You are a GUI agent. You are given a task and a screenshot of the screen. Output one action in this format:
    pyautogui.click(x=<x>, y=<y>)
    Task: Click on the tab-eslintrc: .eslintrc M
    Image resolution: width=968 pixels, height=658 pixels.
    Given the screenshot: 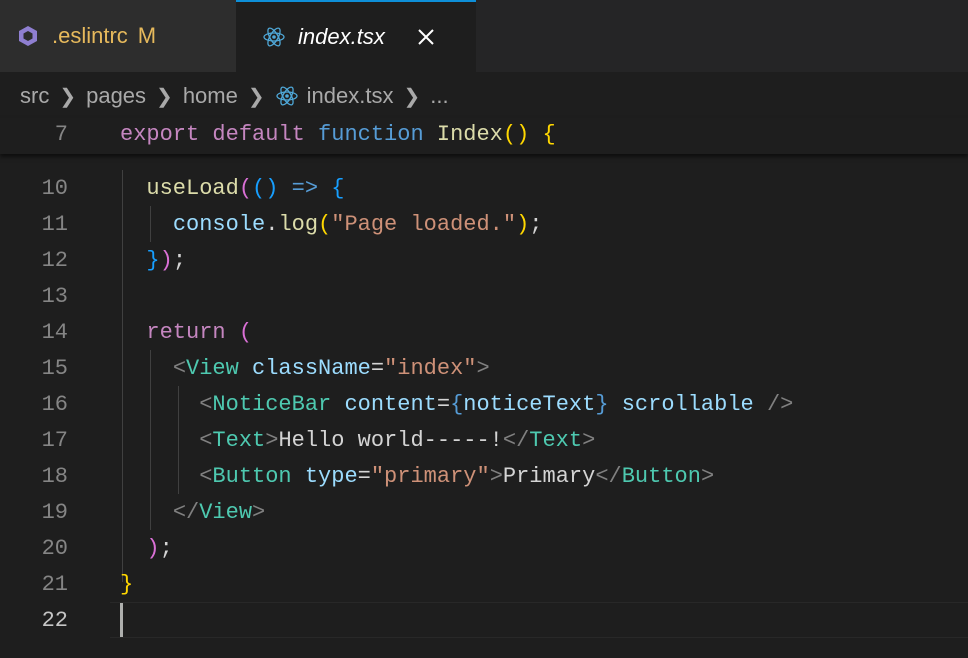 What is the action you would take?
    pyautogui.click(x=118, y=36)
    